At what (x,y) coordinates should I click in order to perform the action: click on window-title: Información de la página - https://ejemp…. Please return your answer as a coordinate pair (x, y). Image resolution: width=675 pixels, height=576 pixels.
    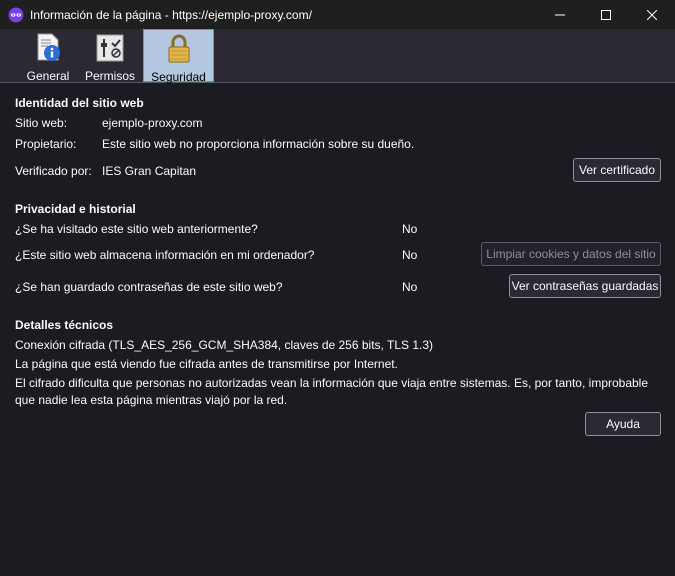
    Looking at the image, I should click on (171, 14).